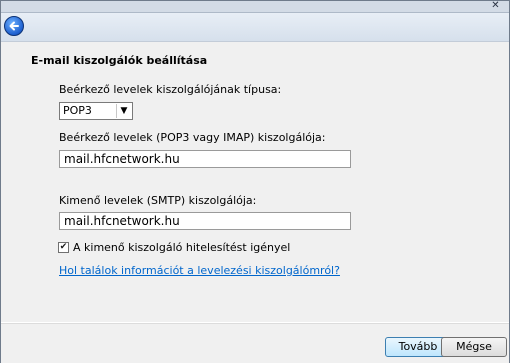 The image size is (510, 363). What do you see at coordinates (495, 6) in the screenshot?
I see `close-button: ✕` at bounding box center [495, 6].